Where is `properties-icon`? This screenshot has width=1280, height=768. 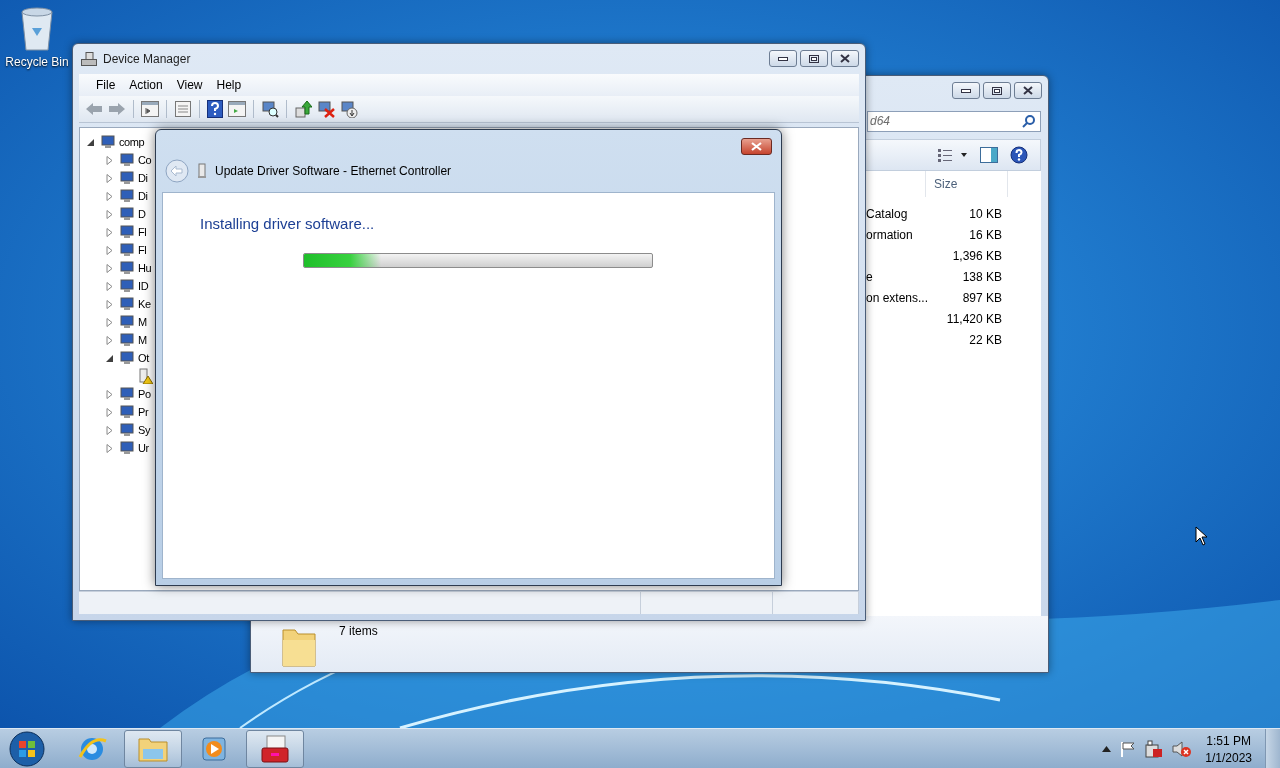
properties-icon is located at coordinates (183, 109).